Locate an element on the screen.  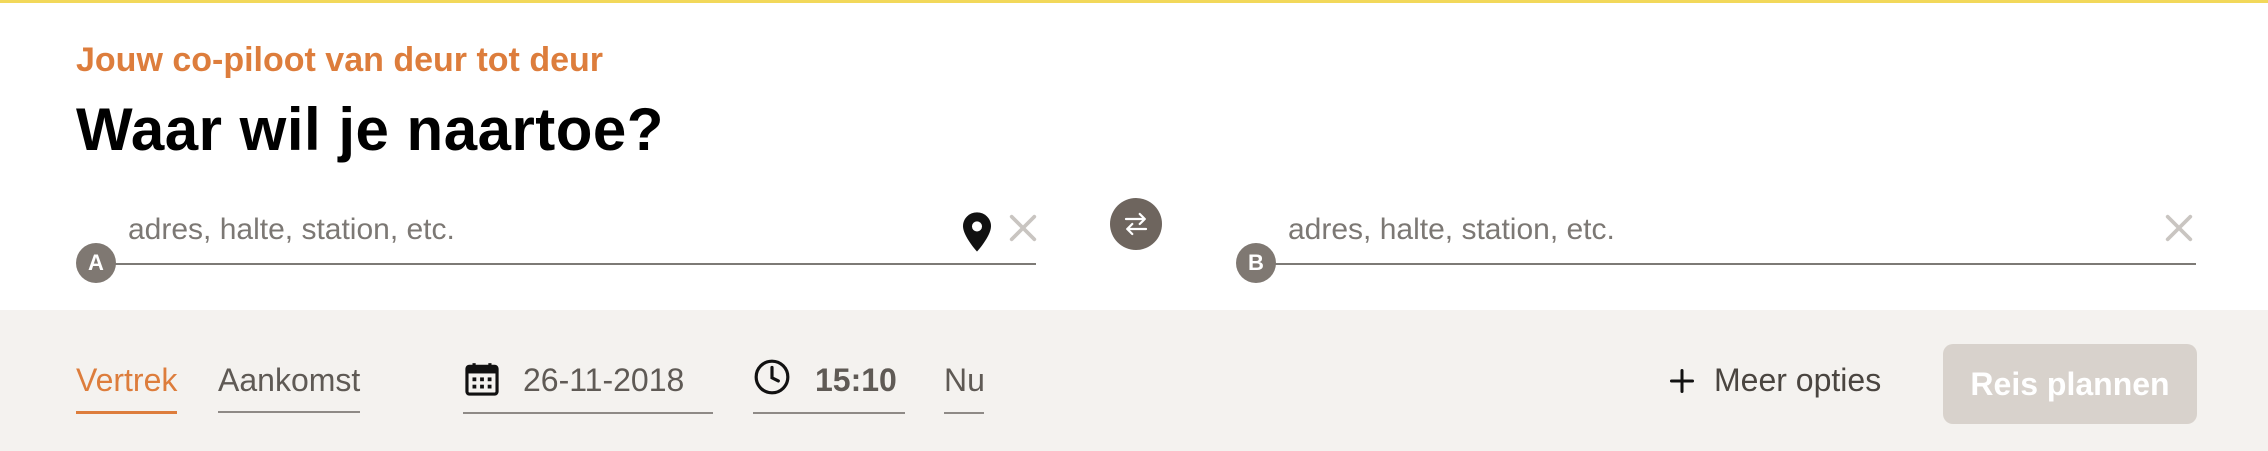
date-value: 26-11-2018 is located at coordinates (604, 380).